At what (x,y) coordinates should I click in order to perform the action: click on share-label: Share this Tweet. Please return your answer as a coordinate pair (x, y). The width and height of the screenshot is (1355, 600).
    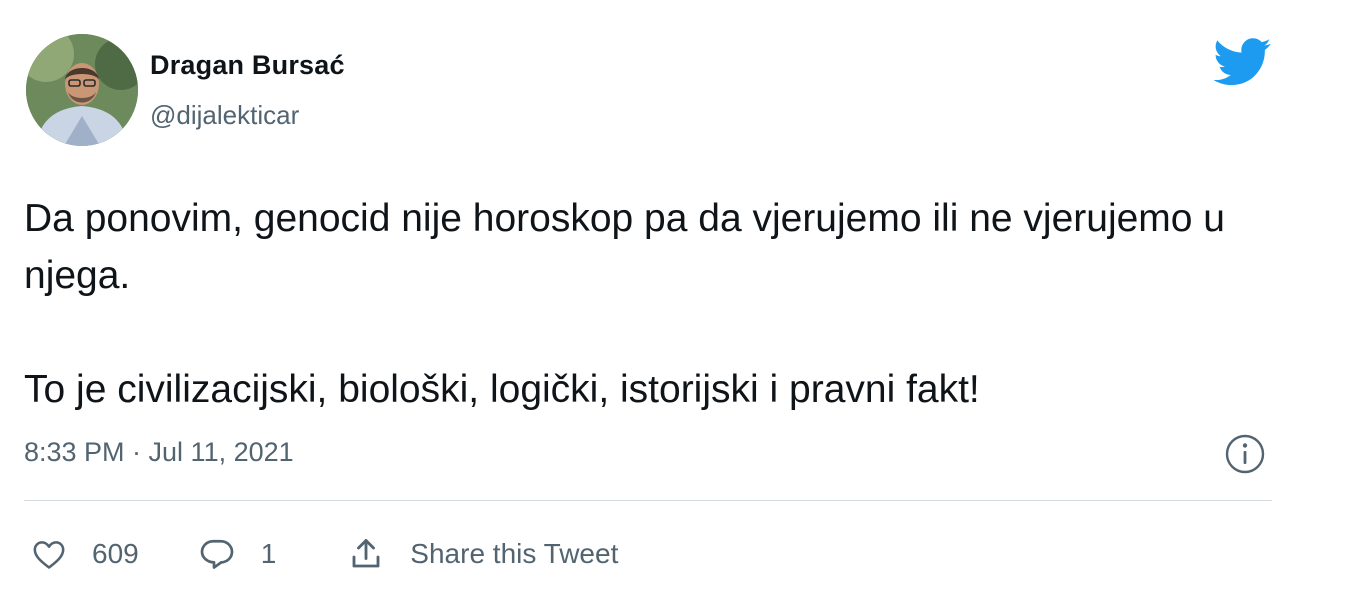
    Looking at the image, I should click on (514, 553).